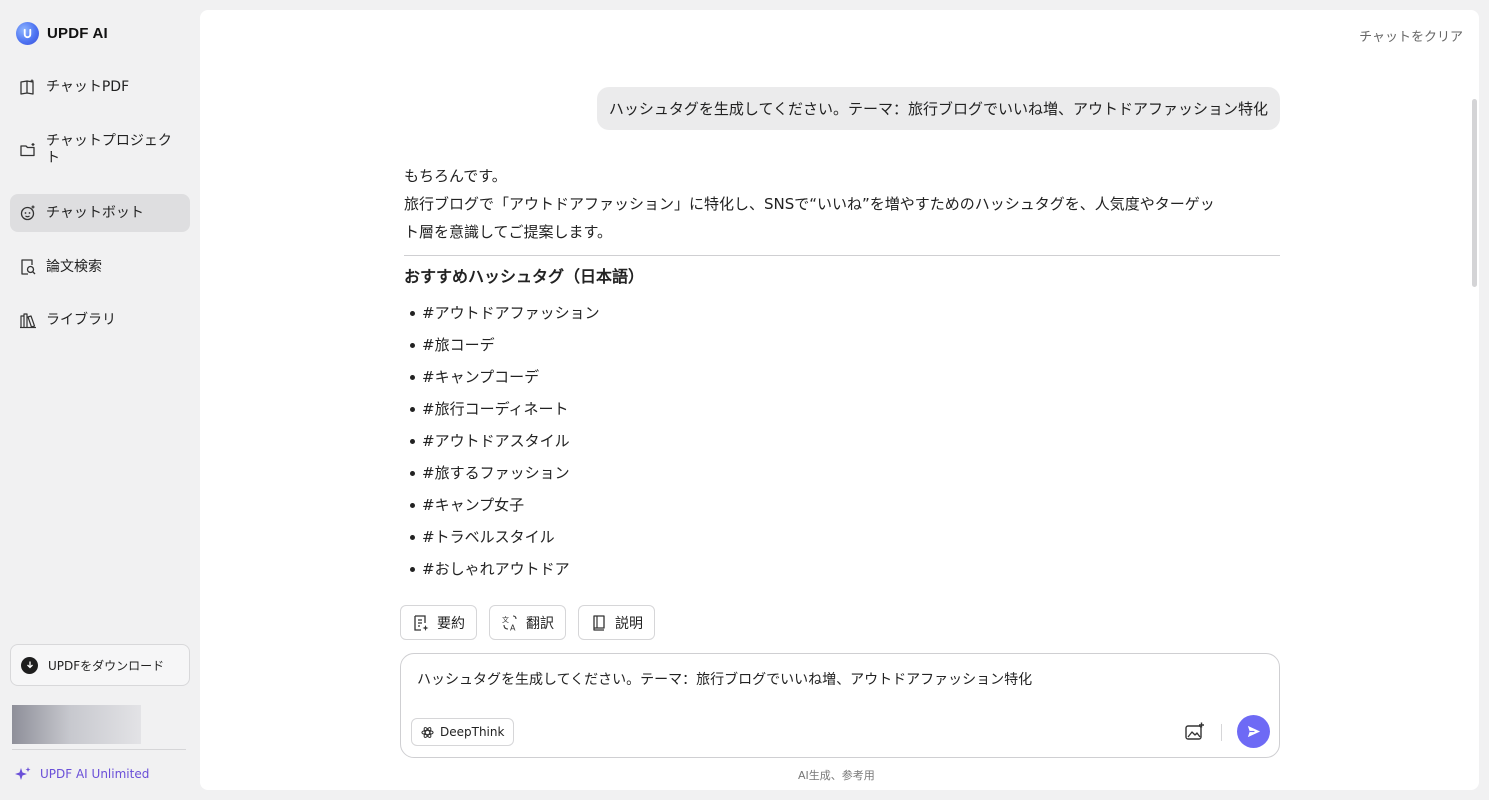 This screenshot has width=1489, height=800. Describe the element at coordinates (599, 622) in the screenshot. I see `book-open-icon` at that location.